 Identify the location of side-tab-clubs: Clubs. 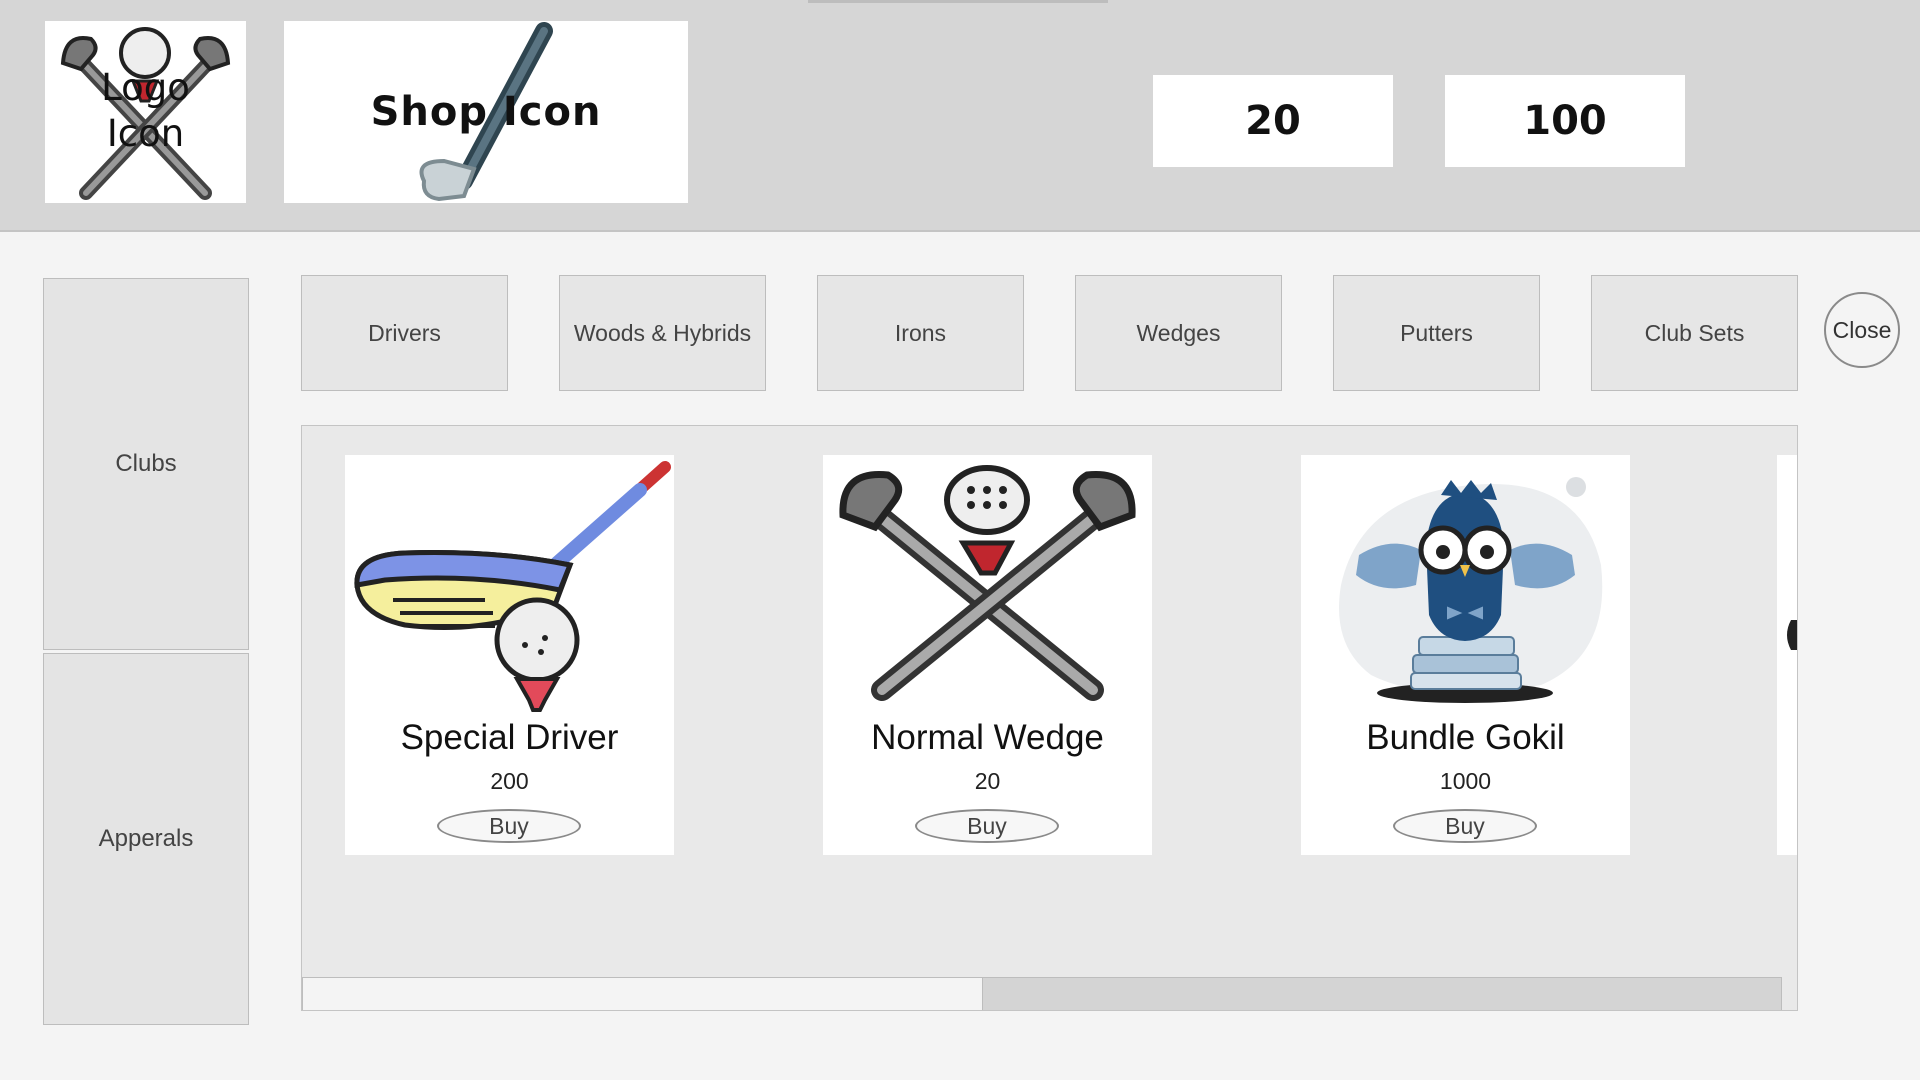
(146, 464).